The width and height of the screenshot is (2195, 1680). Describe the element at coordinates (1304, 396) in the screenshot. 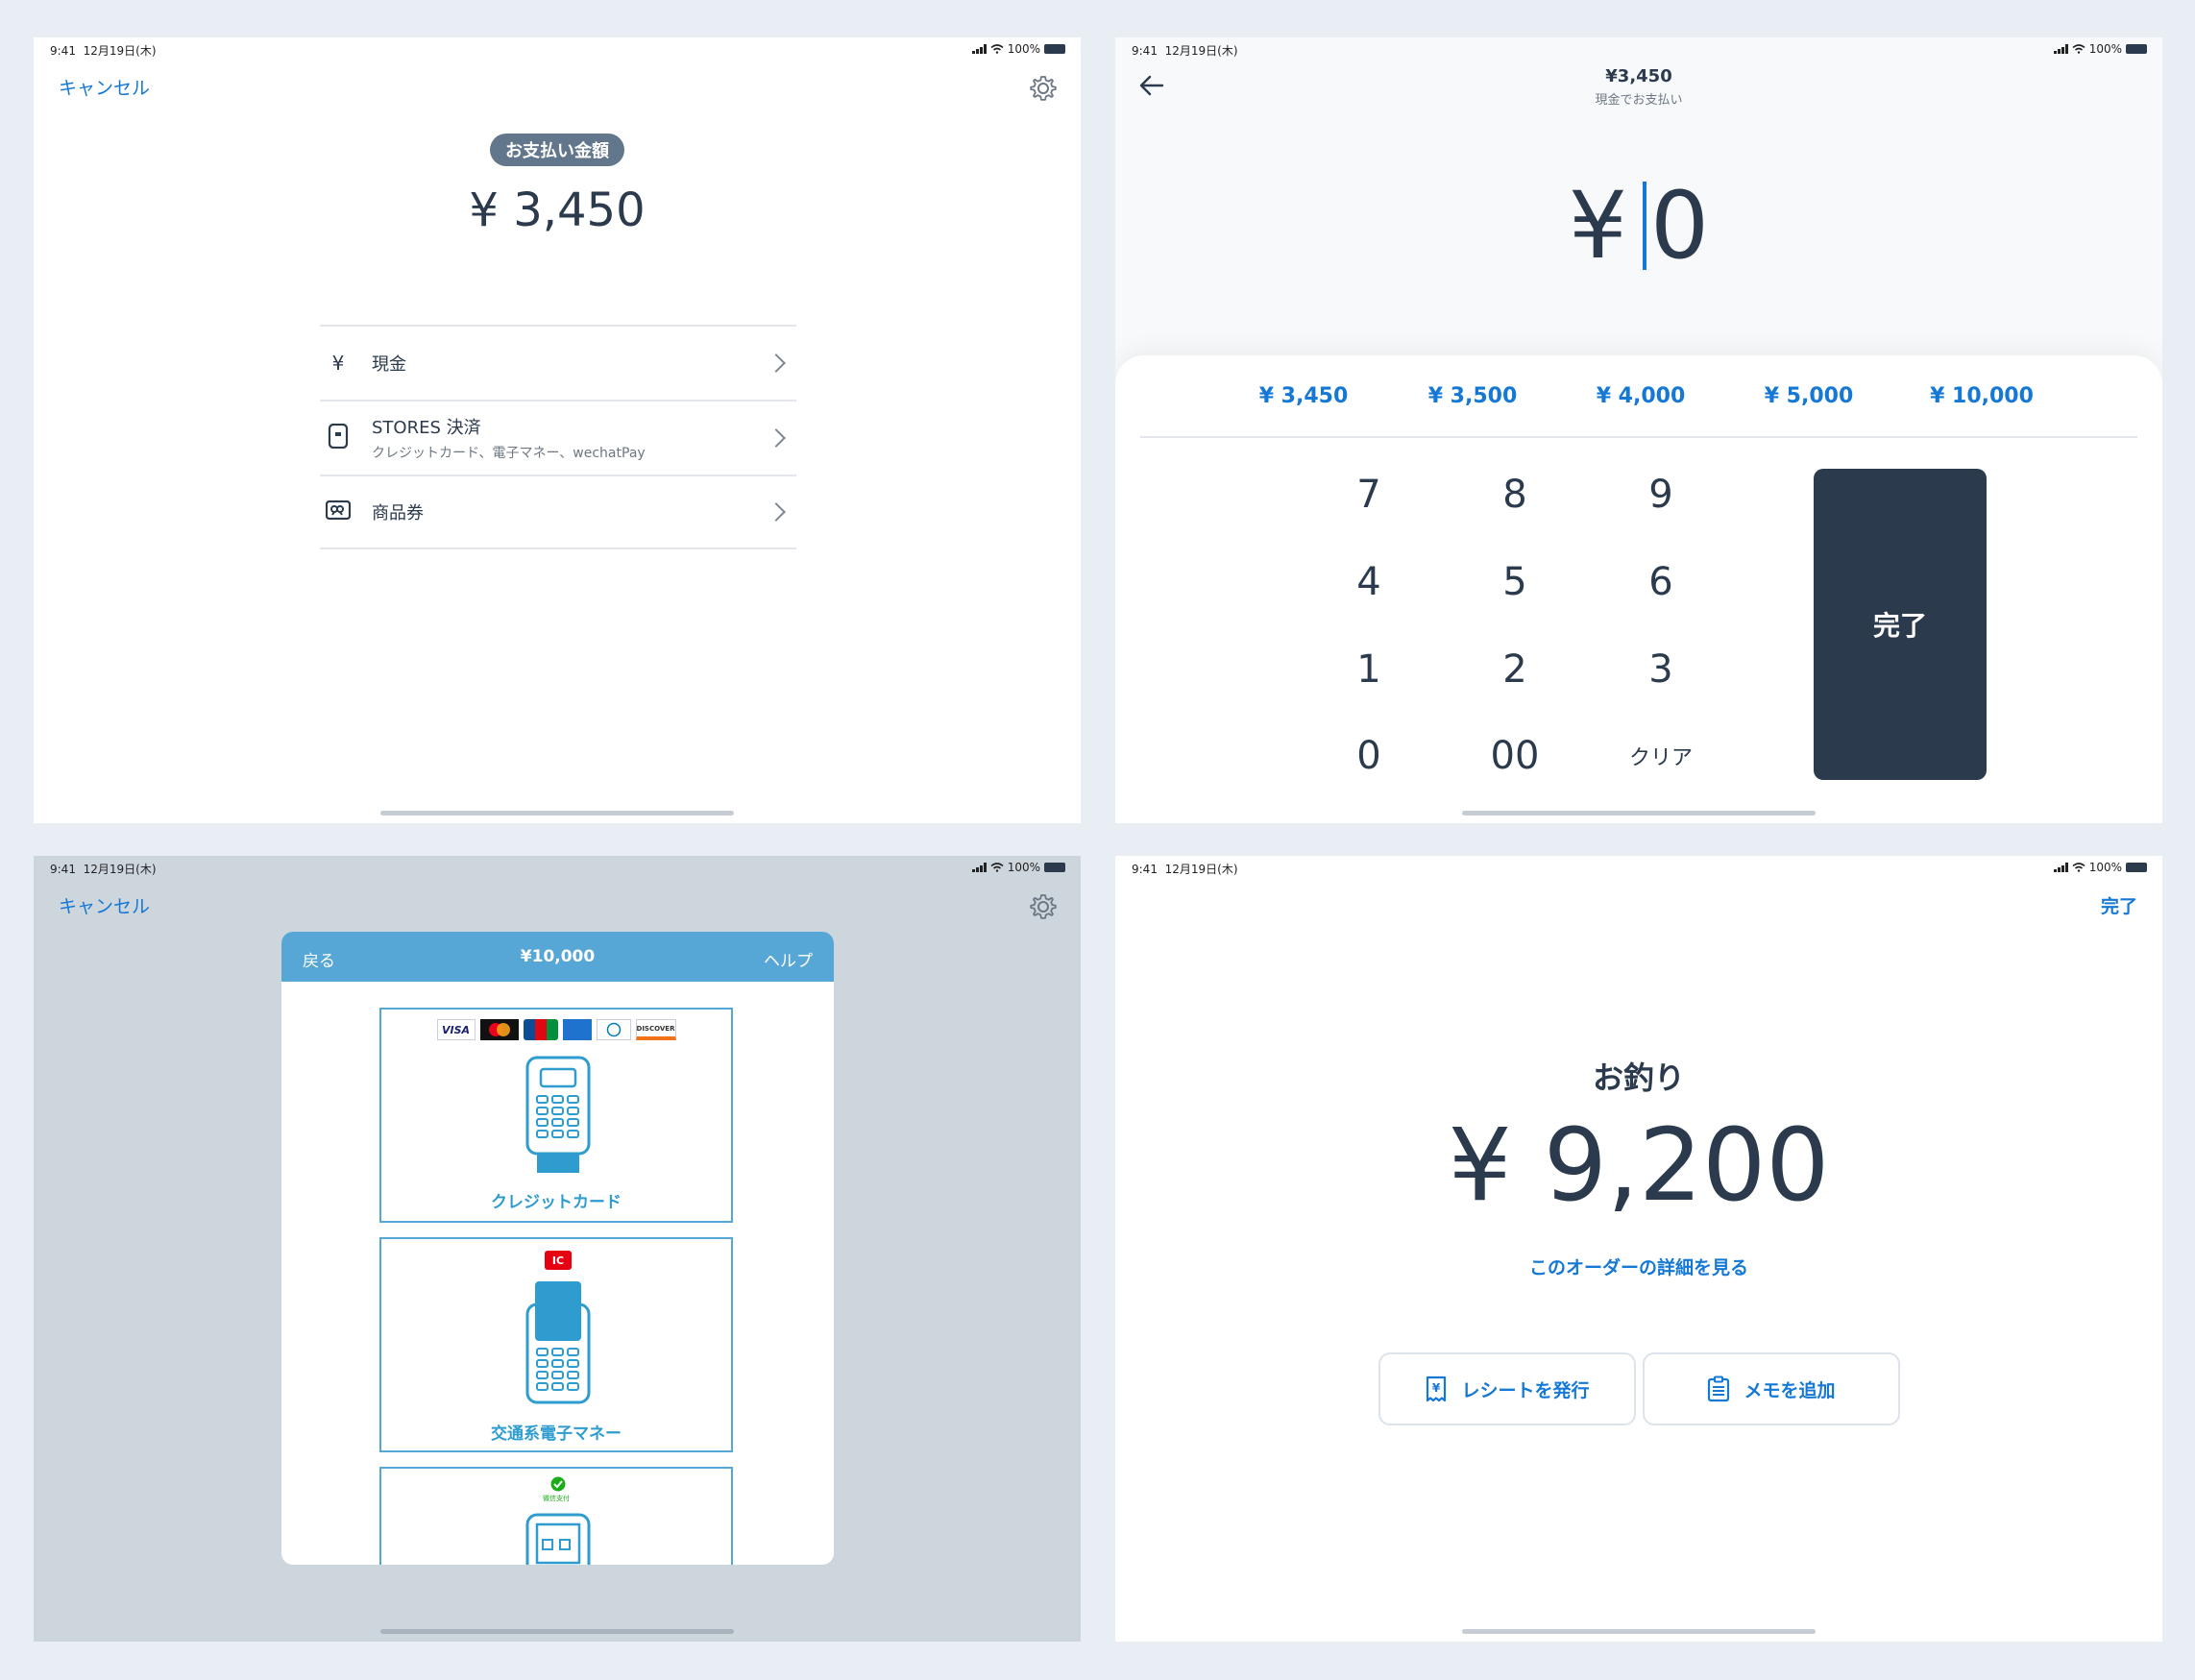

I see `quick-amount-button: ¥ 3,450` at that location.